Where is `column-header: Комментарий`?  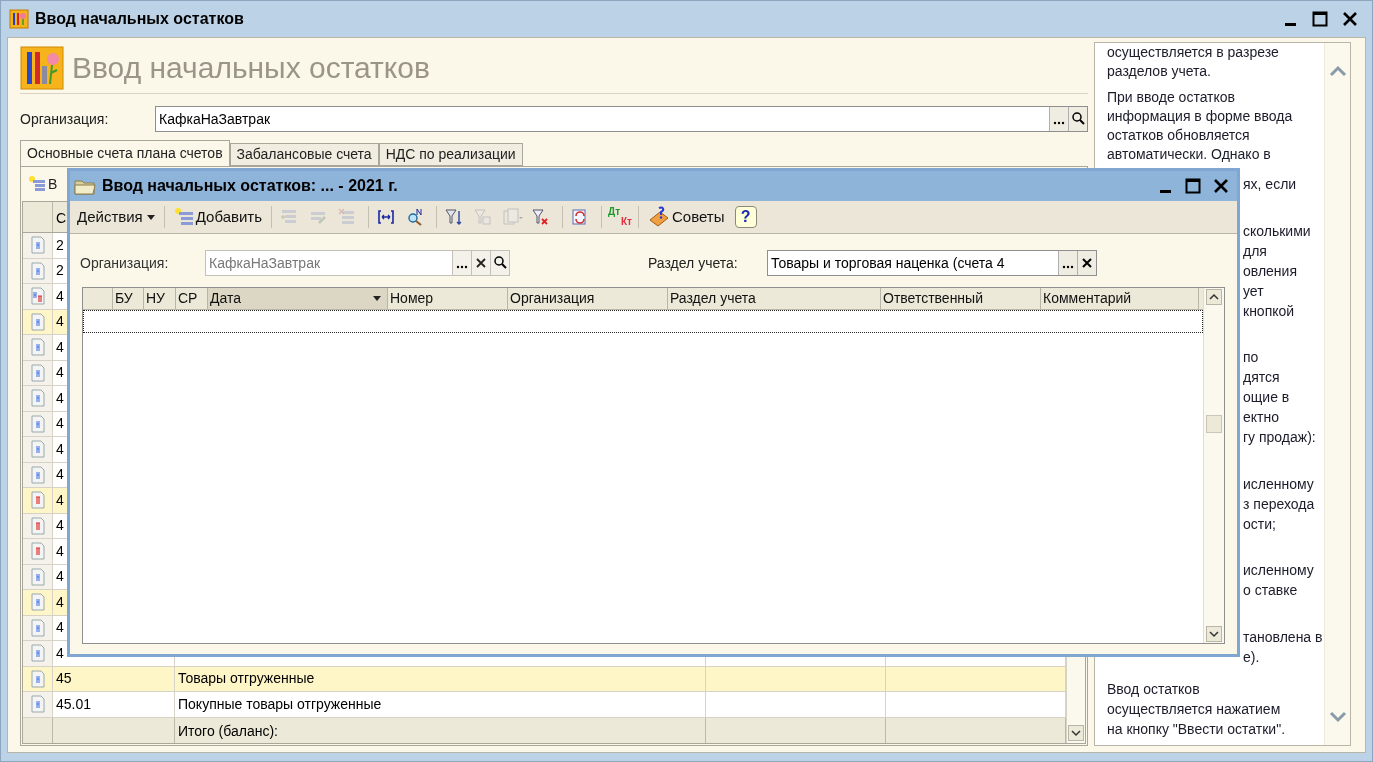 column-header: Комментарий is located at coordinates (1120, 298).